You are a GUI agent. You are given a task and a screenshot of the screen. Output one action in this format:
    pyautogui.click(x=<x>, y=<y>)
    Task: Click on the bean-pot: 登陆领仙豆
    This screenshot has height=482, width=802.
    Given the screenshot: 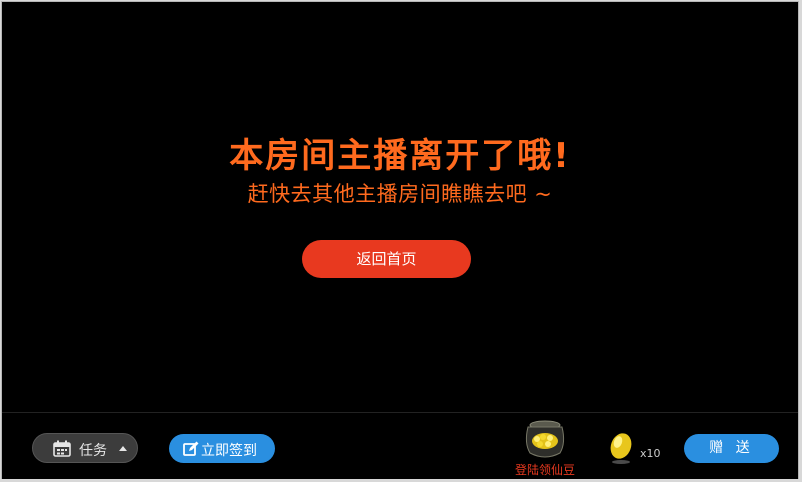 What is the action you would take?
    pyautogui.click(x=545, y=447)
    